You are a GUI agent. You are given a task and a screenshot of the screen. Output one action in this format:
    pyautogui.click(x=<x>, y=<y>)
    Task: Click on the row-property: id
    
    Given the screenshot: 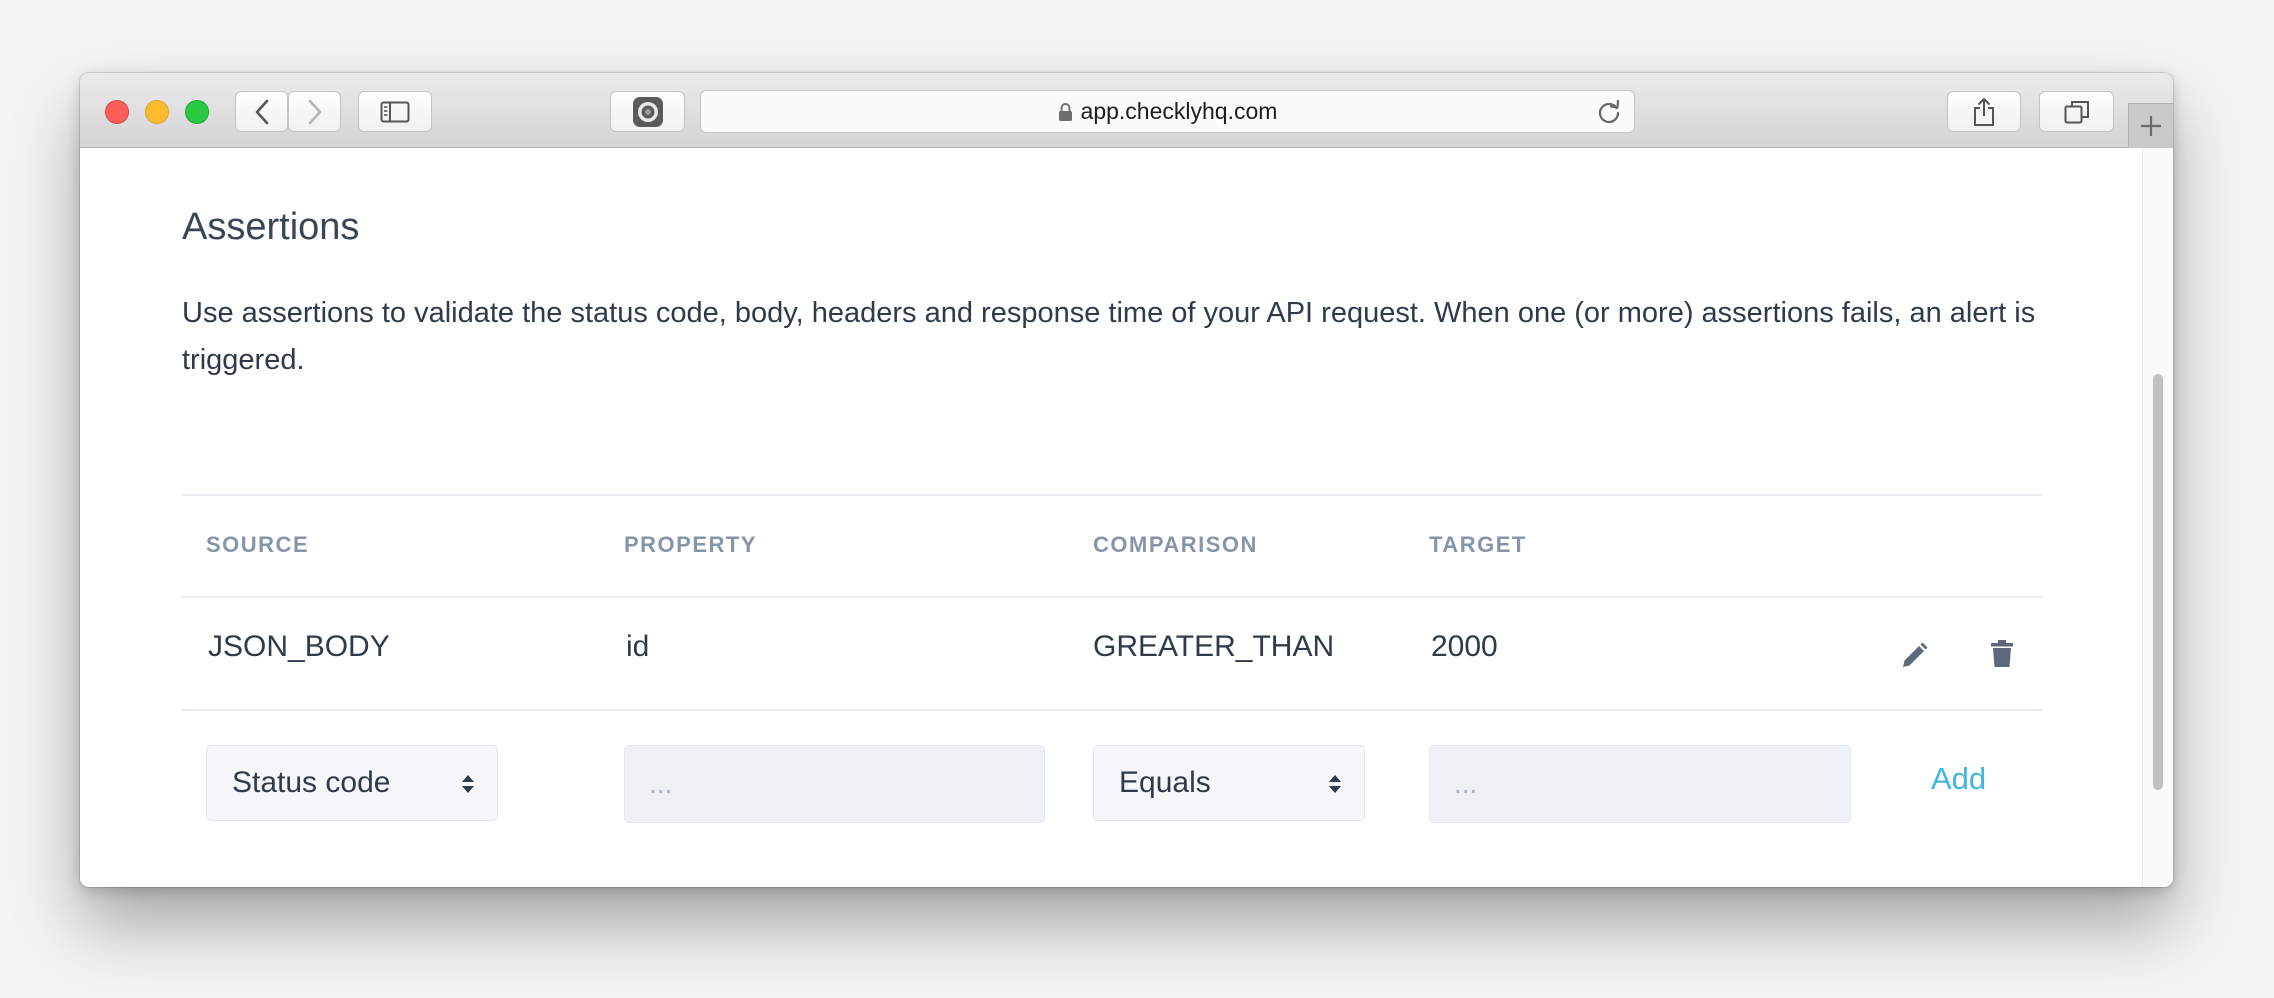 What is the action you would take?
    pyautogui.click(x=638, y=646)
    